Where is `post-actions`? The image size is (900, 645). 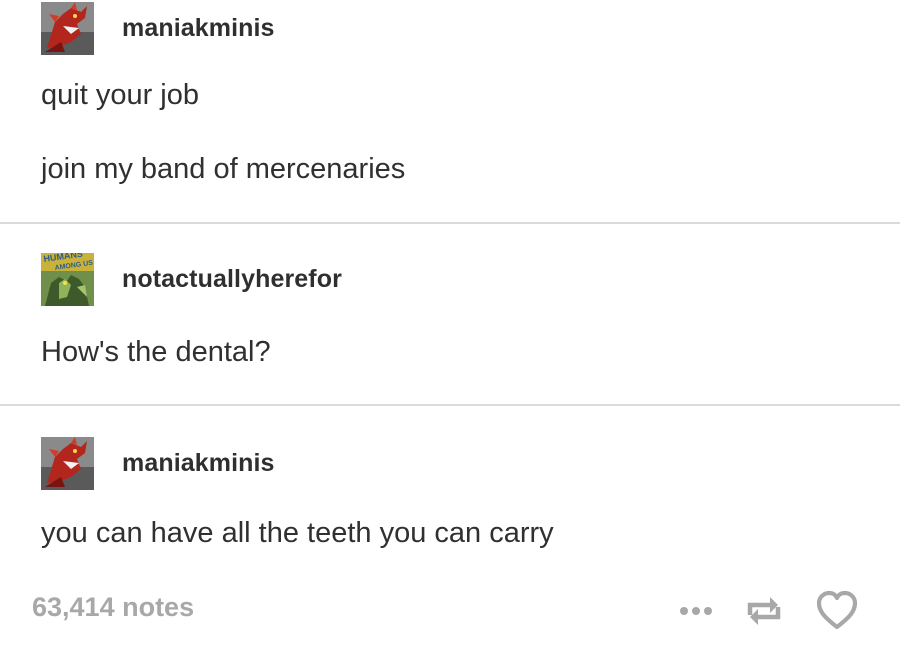
post-actions is located at coordinates (773, 611).